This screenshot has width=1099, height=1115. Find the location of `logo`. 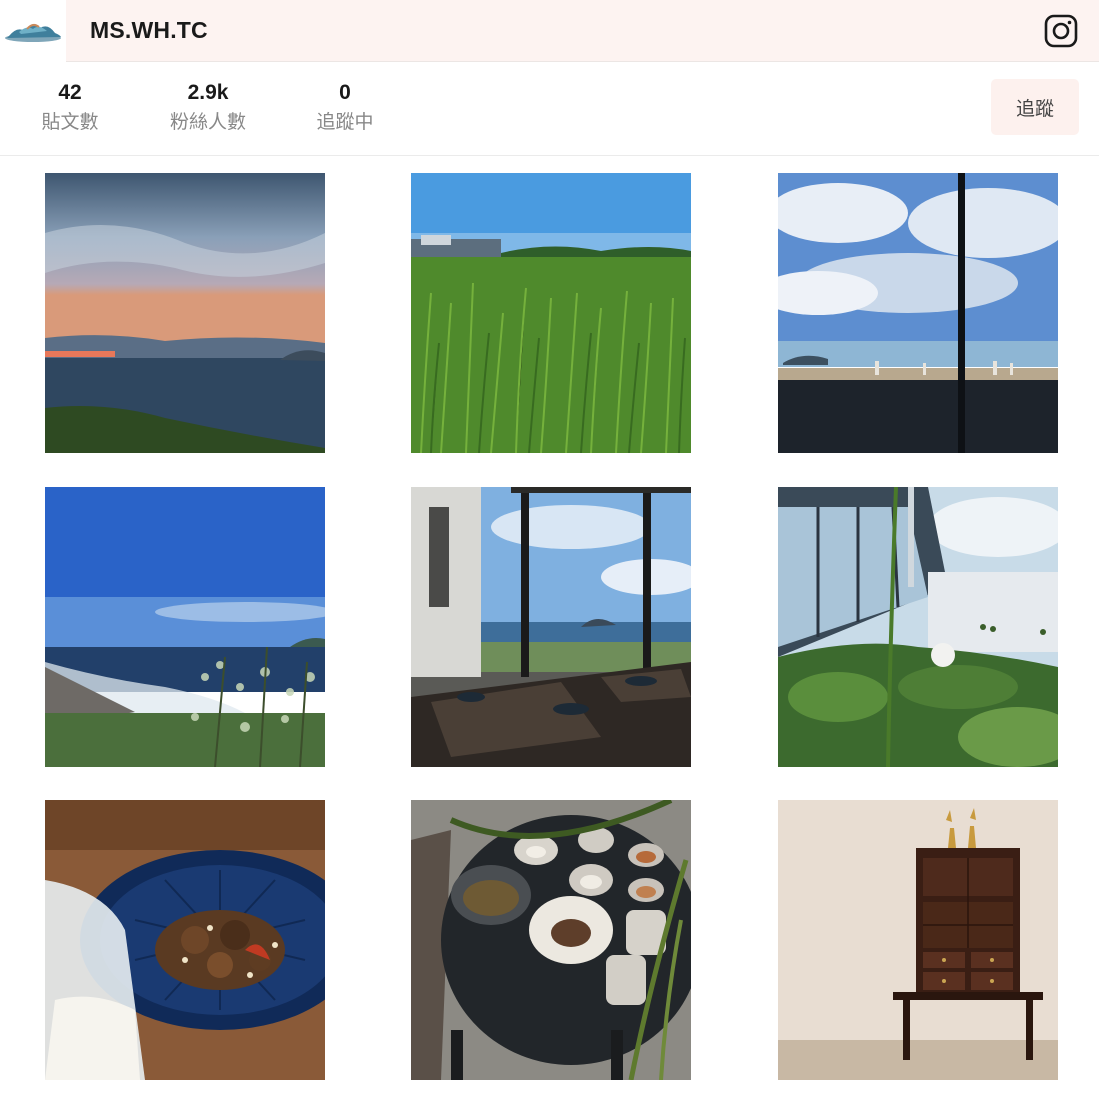

logo is located at coordinates (33, 31).